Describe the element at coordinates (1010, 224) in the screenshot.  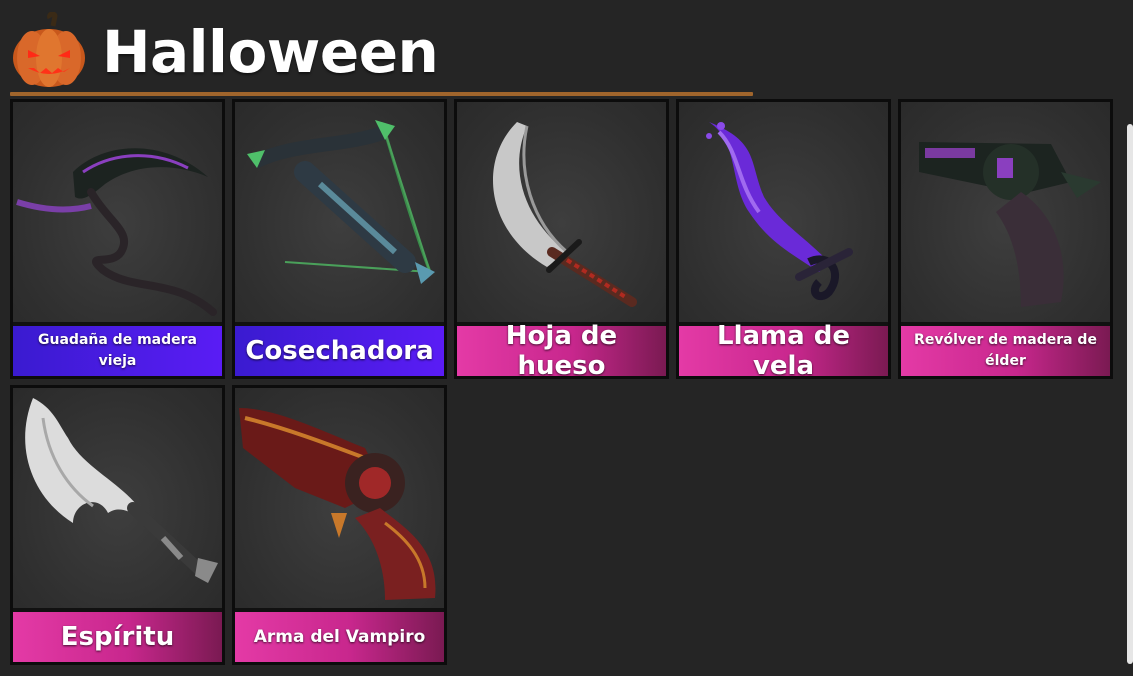
I see `revolver-icon` at that location.